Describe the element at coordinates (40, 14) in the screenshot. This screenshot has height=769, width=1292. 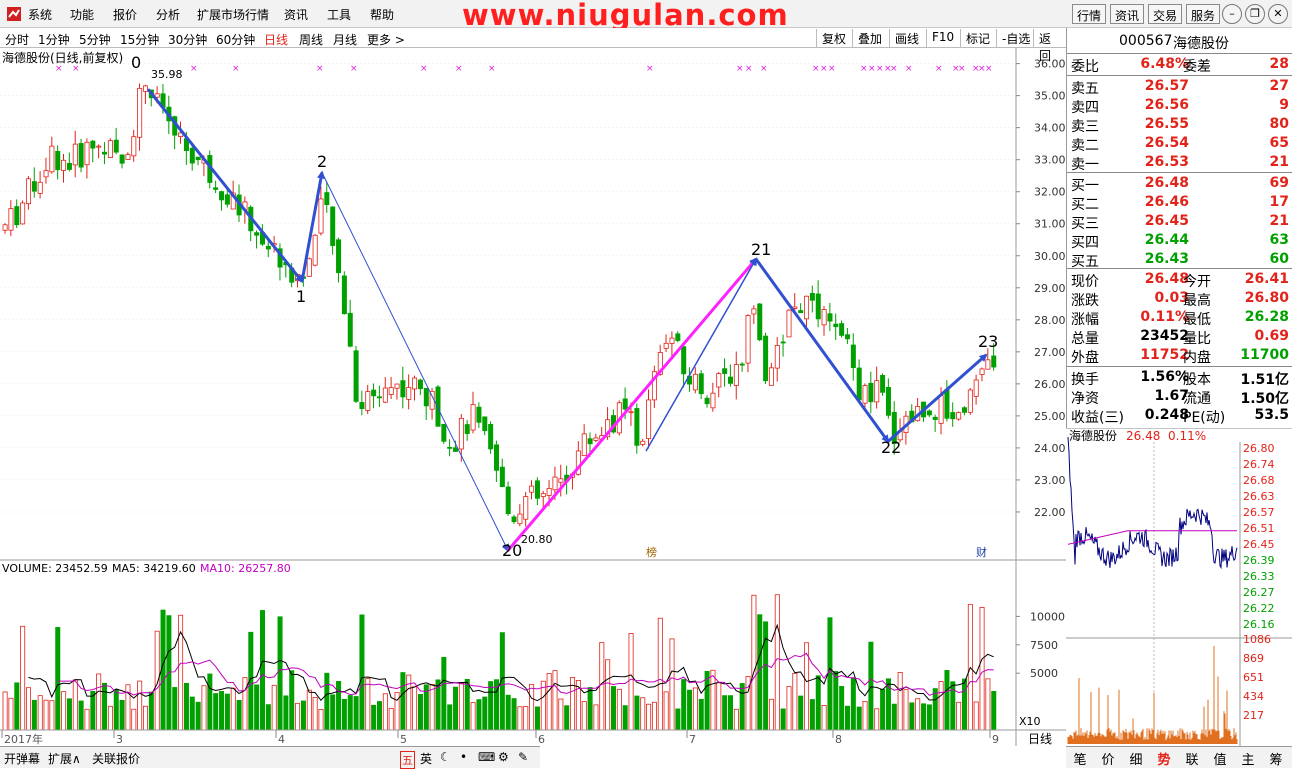
I see `menu-system: 系统` at that location.